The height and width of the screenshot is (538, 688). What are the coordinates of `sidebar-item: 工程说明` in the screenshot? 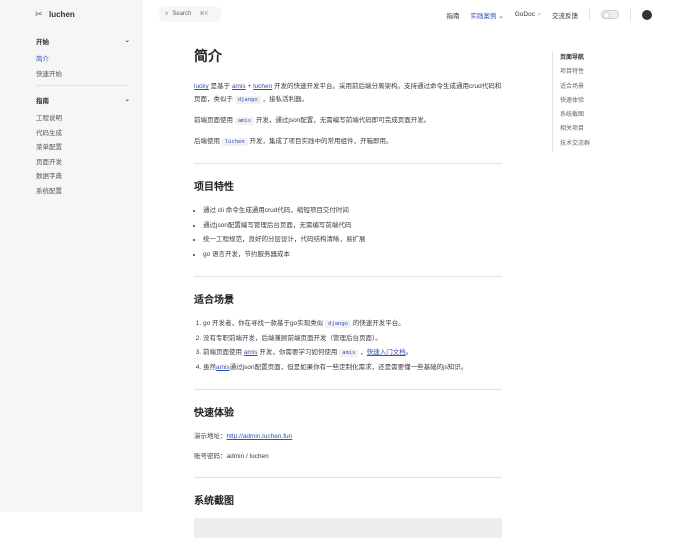 It's located at (83, 119).